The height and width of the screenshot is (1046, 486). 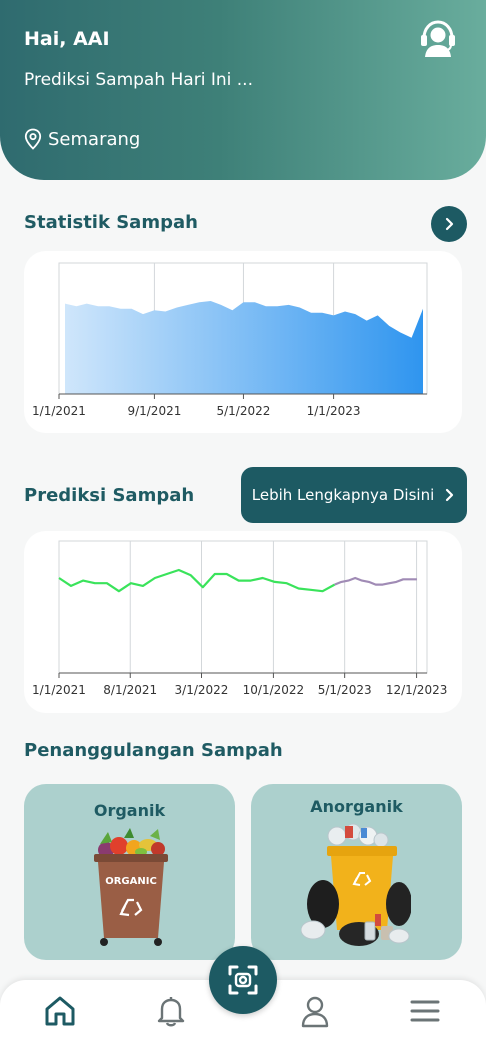 What do you see at coordinates (109, 495) in the screenshot?
I see `prediksi-title: Prediksi Sampah` at bounding box center [109, 495].